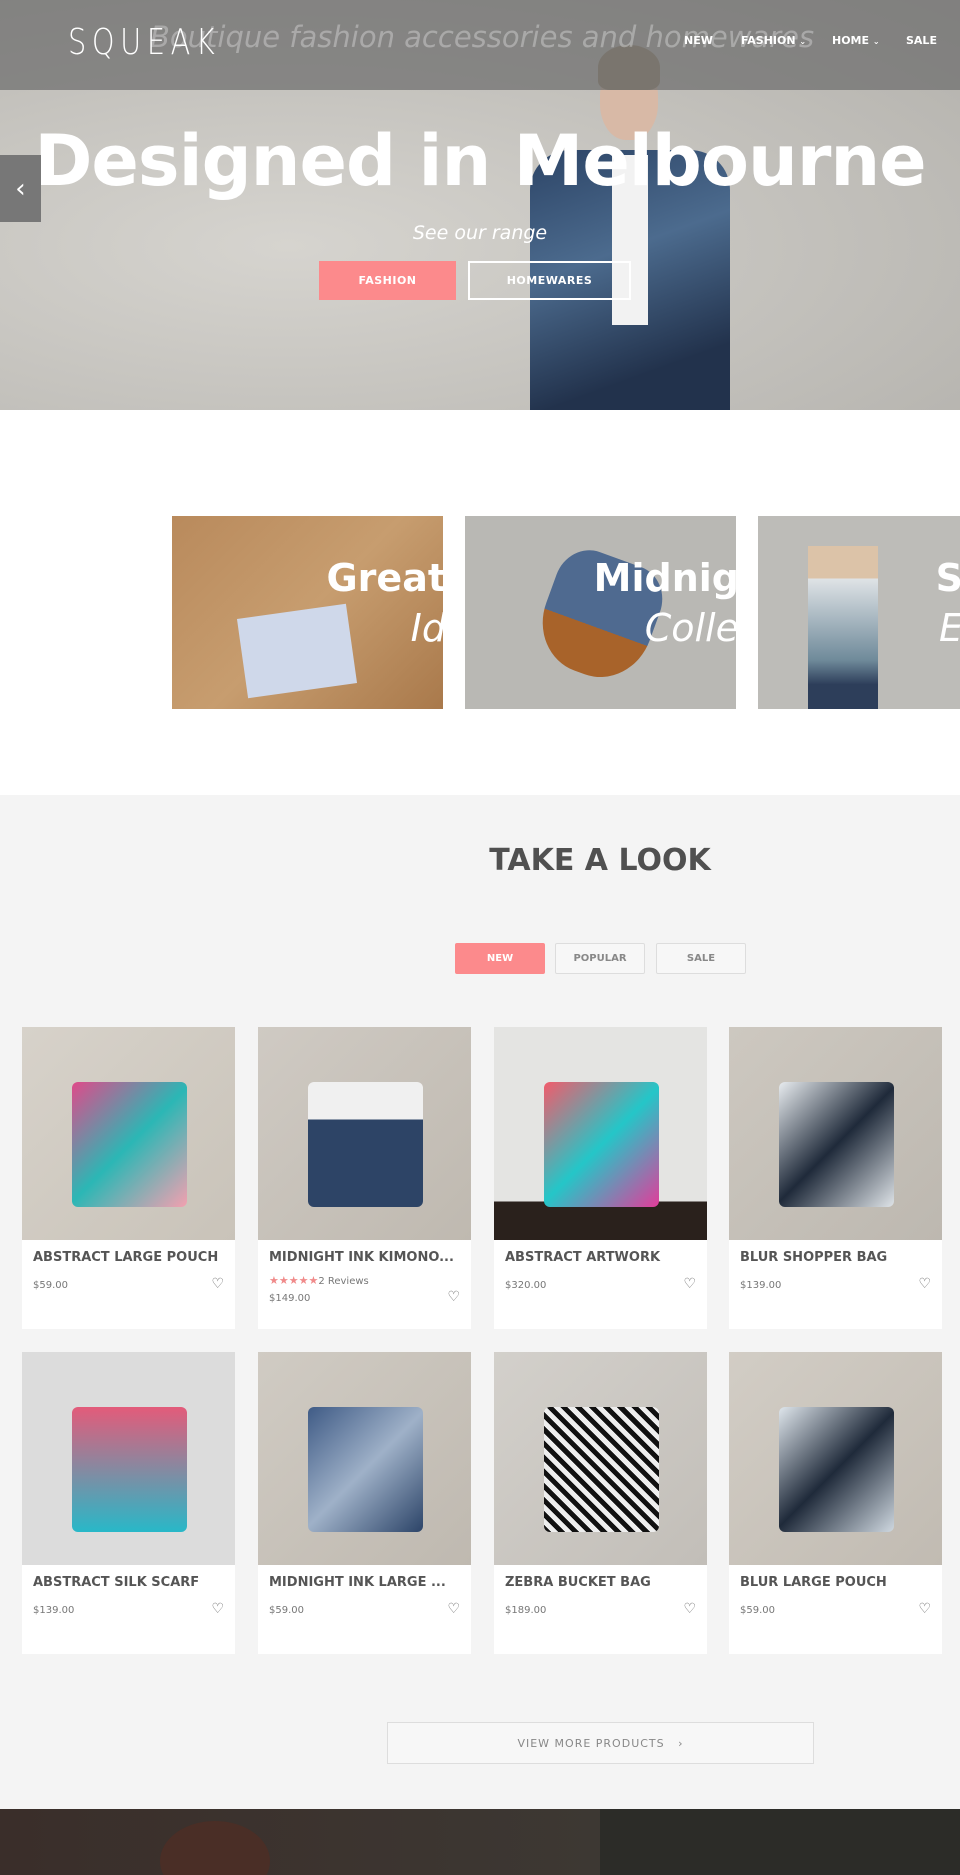 This screenshot has height=1875, width=960. I want to click on logo: SQUEAK, so click(144, 42).